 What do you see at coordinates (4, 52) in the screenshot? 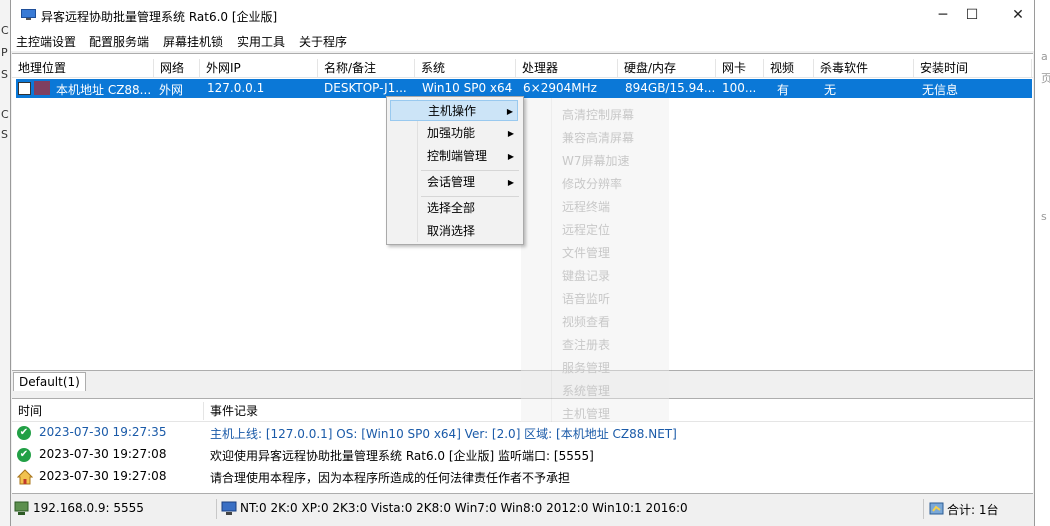
I see `desktop-letter: P` at bounding box center [4, 52].